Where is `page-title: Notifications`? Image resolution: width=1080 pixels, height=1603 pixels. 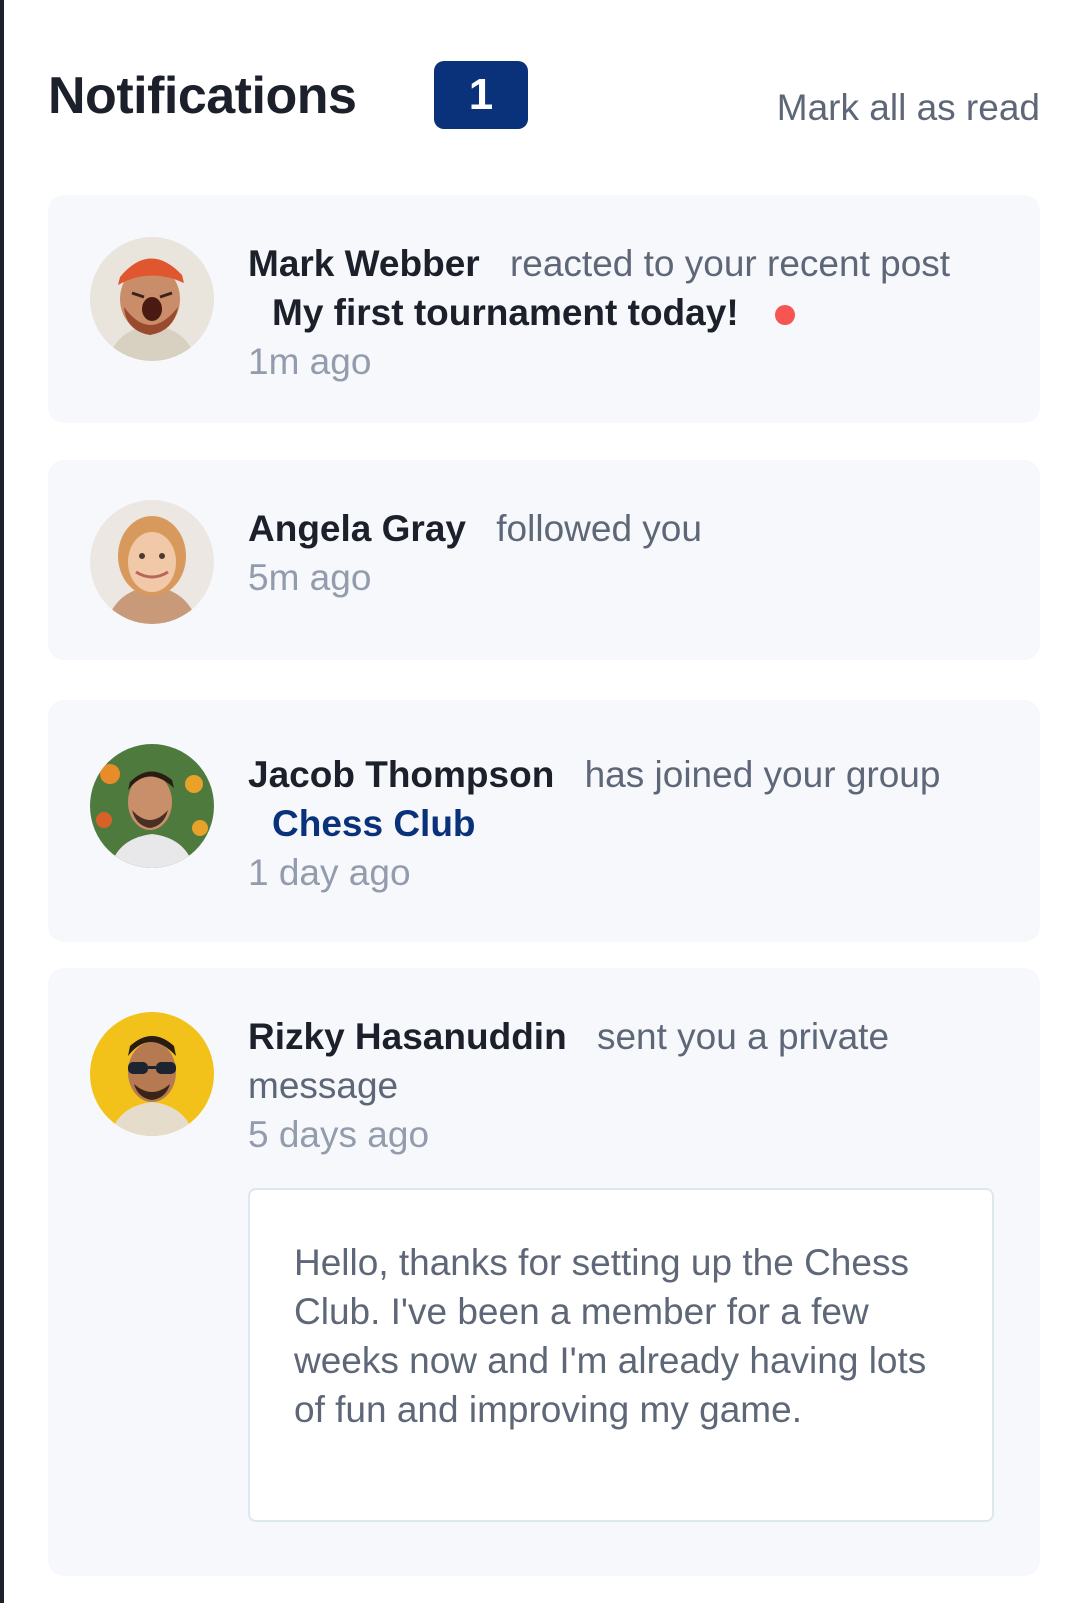 page-title: Notifications is located at coordinates (202, 96).